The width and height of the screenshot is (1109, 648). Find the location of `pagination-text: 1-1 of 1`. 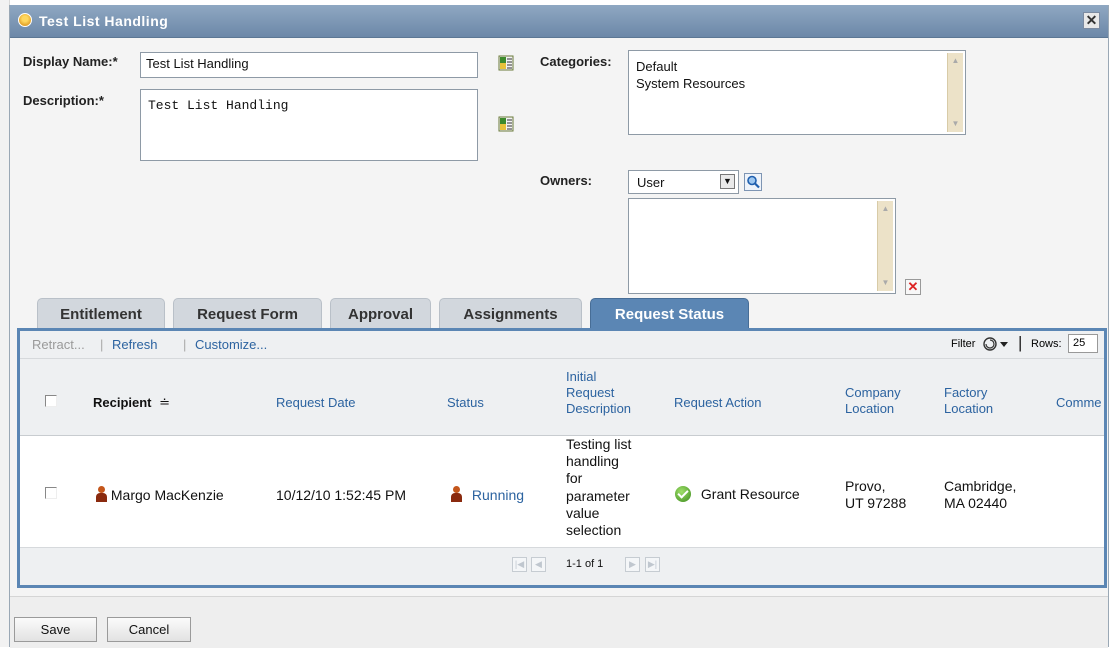

pagination-text: 1-1 of 1 is located at coordinates (585, 564).